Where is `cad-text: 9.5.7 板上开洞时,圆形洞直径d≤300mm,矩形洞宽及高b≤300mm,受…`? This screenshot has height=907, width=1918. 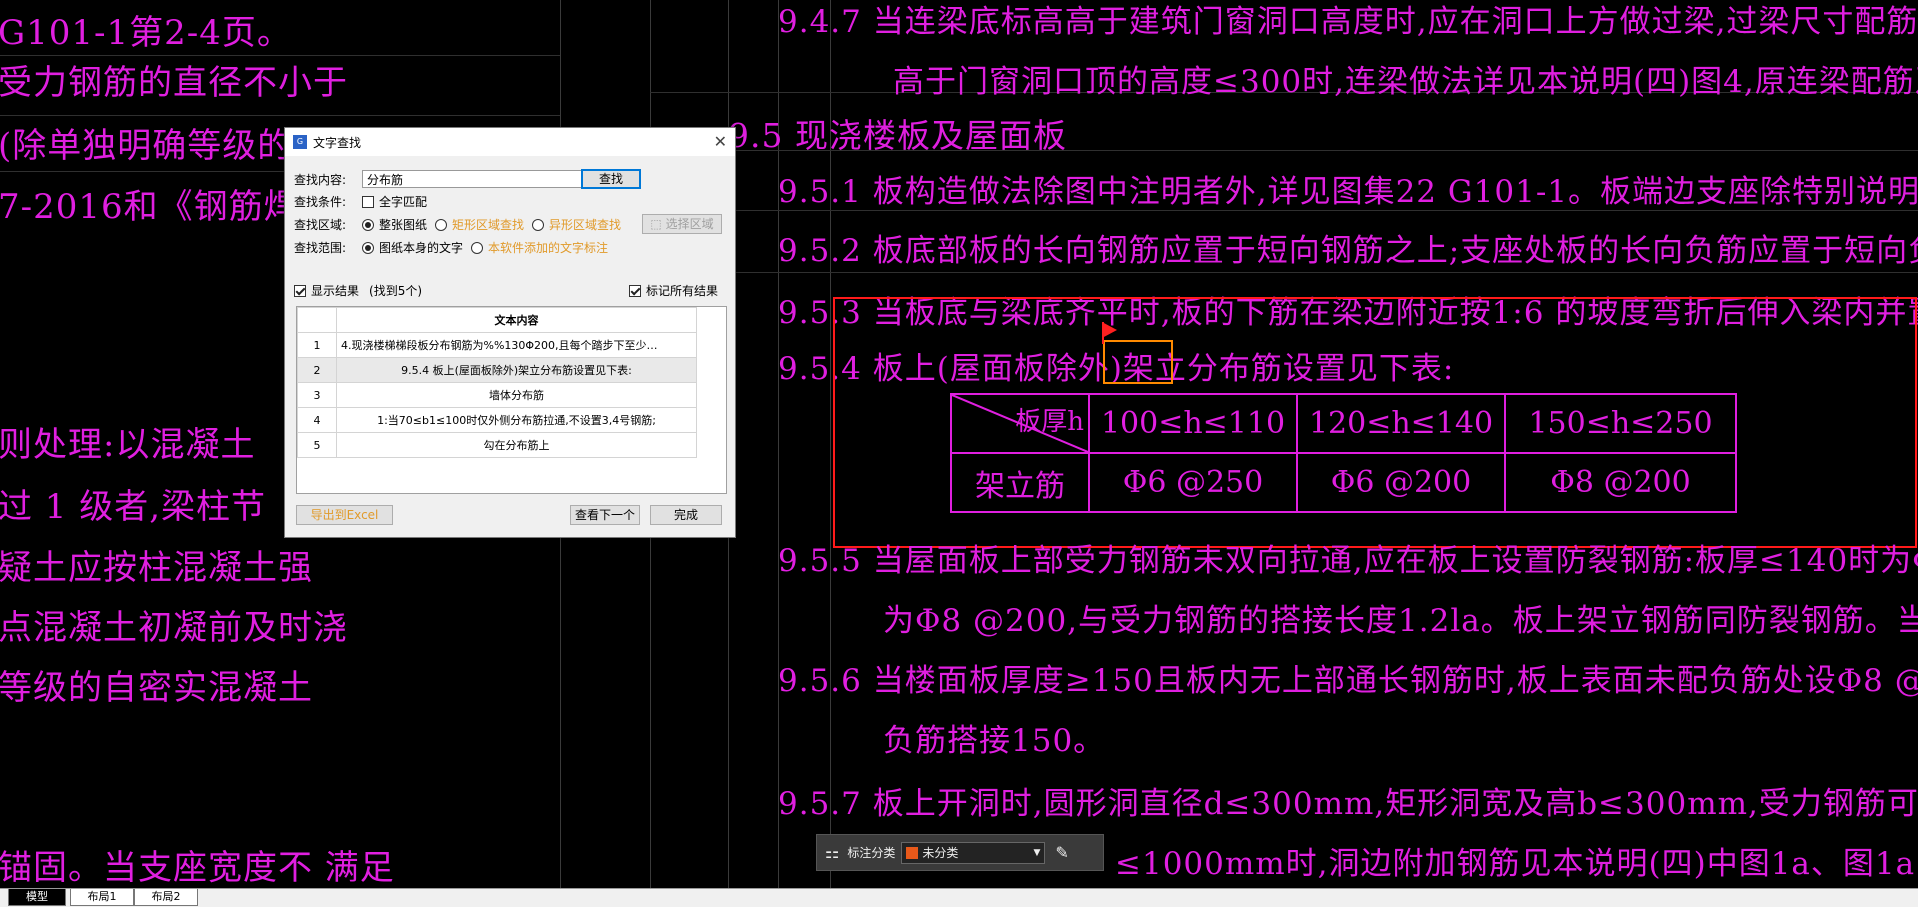 cad-text: 9.5.7 板上开洞时,圆形洞直径d≤300mm,矩形洞宽及高b≤300mm,受… is located at coordinates (1348, 804).